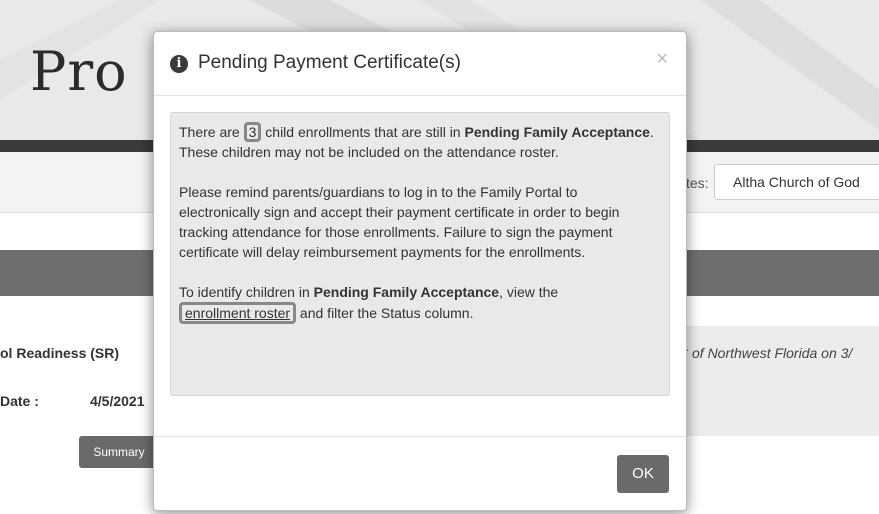 This screenshot has width=879, height=514. What do you see at coordinates (19, 401) in the screenshot?
I see `date-label: Date :` at bounding box center [19, 401].